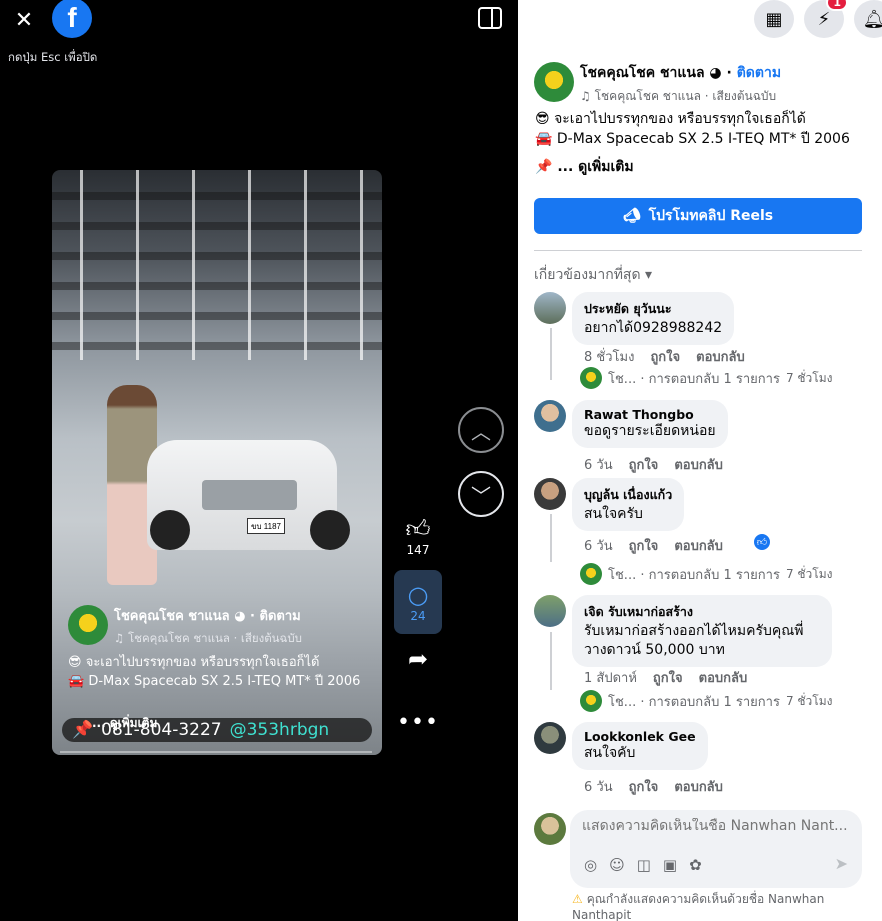  I want to click on video-wheel-left, so click(170, 530).